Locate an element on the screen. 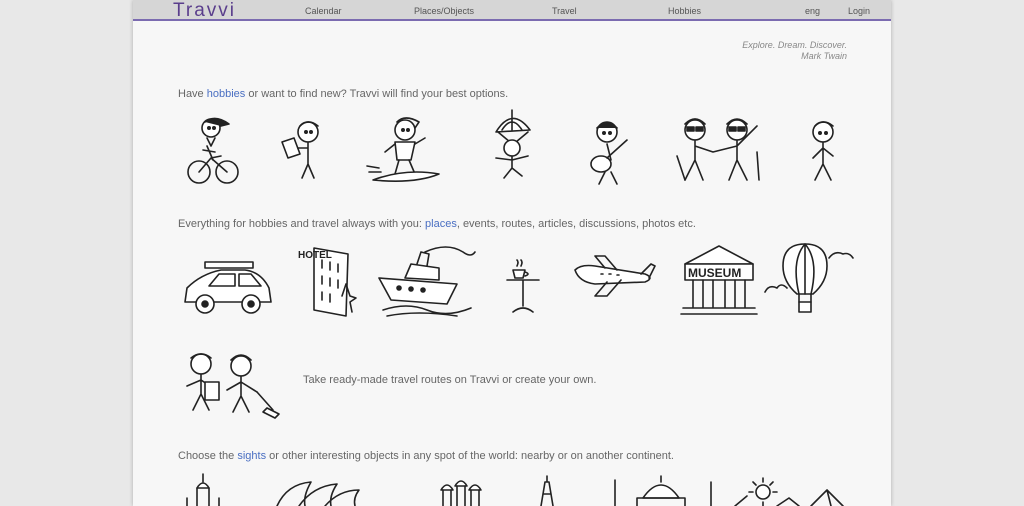 This screenshot has height=506, width=1024. quote-author: Mark Twain is located at coordinates (824, 56).